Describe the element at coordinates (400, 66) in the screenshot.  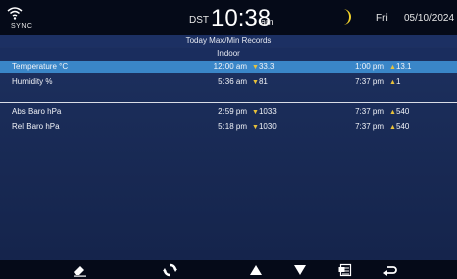
I see `min-value: ▲13.1` at that location.